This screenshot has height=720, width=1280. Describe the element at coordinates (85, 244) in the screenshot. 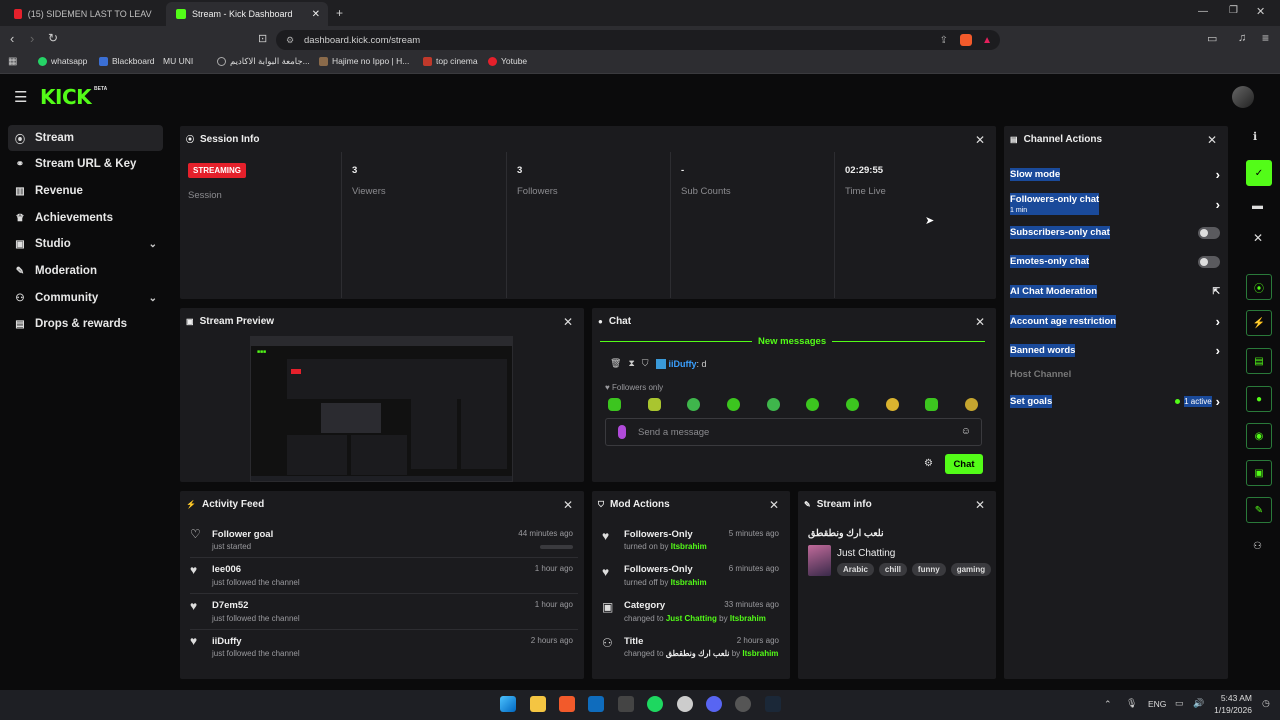

I see `sidebar-item-studio: ▣ Studio ⌄` at that location.